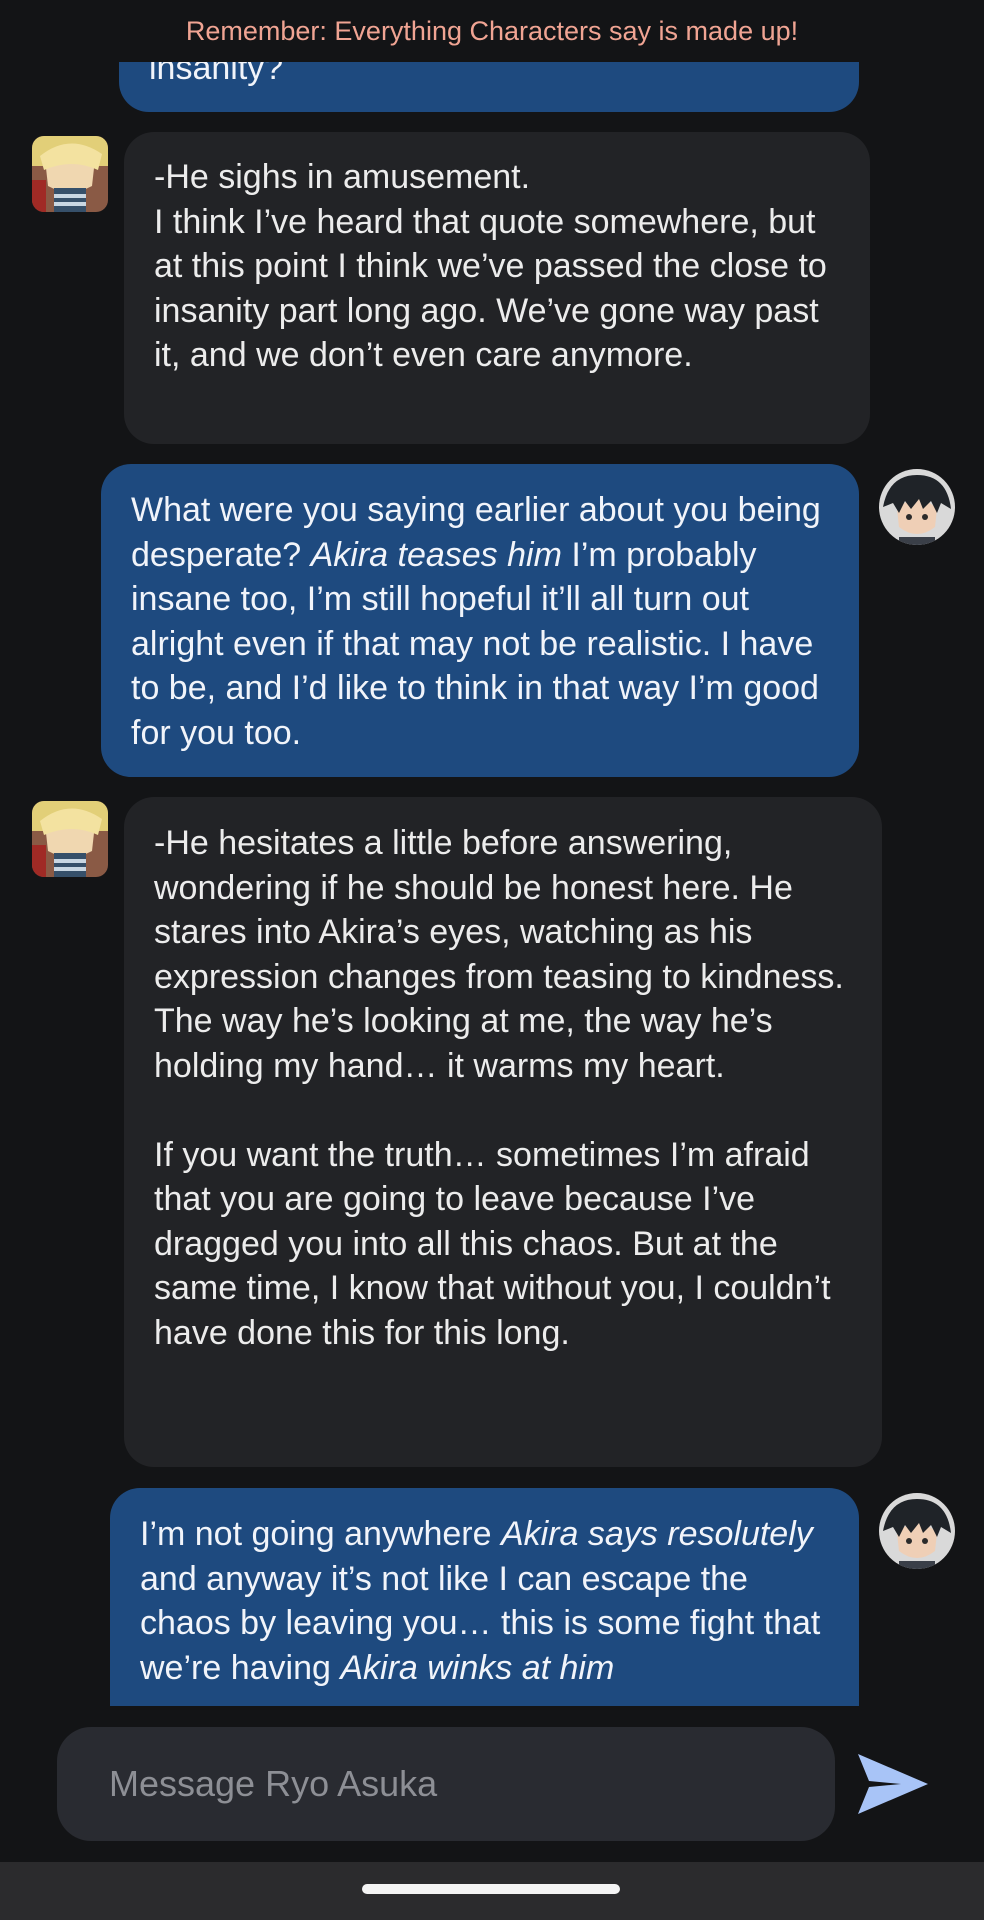 The height and width of the screenshot is (1920, 984). Describe the element at coordinates (436, 554) in the screenshot. I see `action-text: Akira teases him` at that location.